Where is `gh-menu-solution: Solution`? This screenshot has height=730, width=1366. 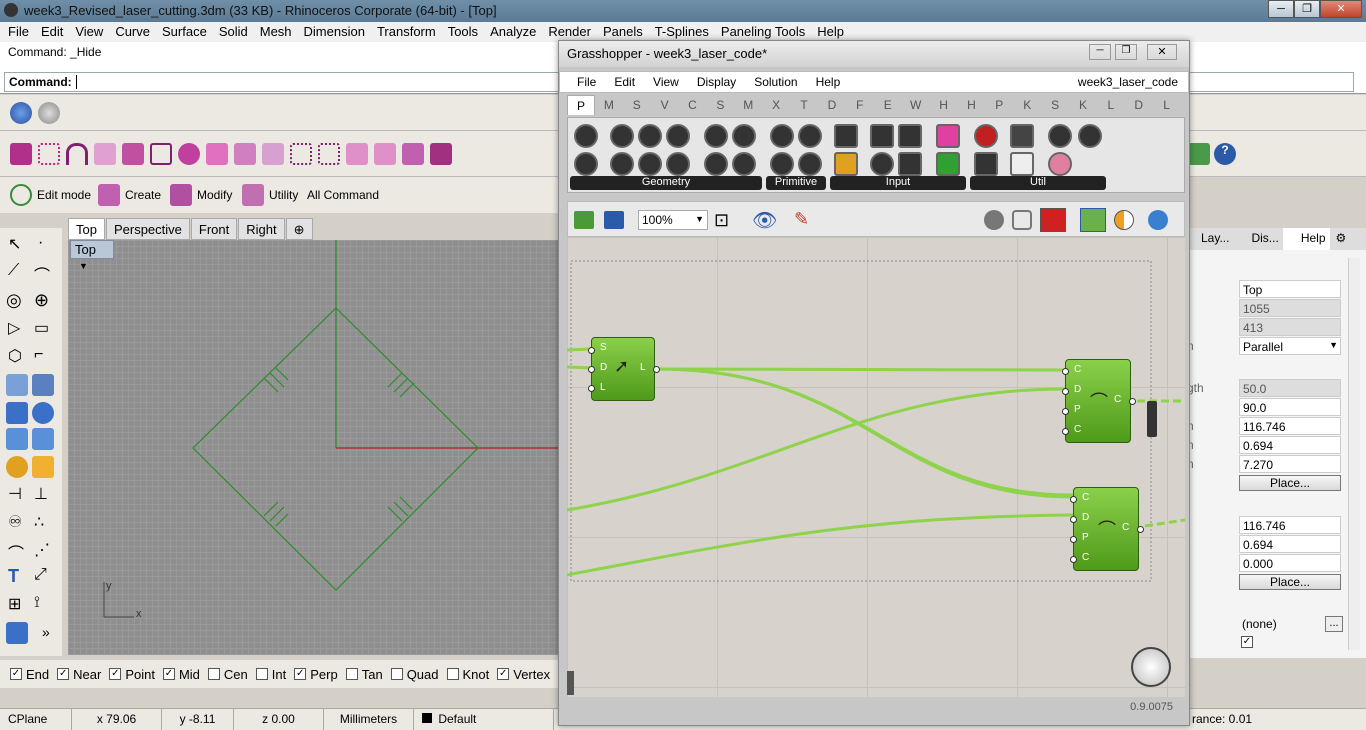
gh-menu-solution: Solution is located at coordinates (775, 82).